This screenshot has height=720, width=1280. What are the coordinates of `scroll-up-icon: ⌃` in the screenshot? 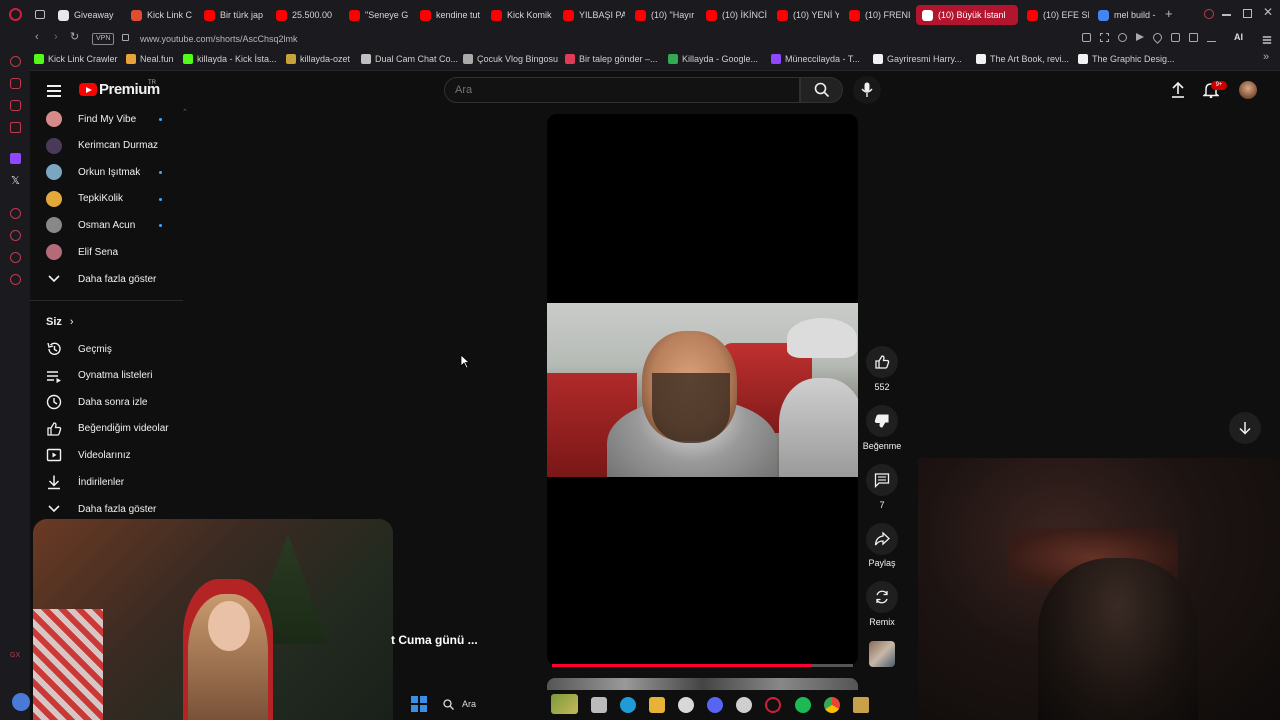 It's located at (185, 112).